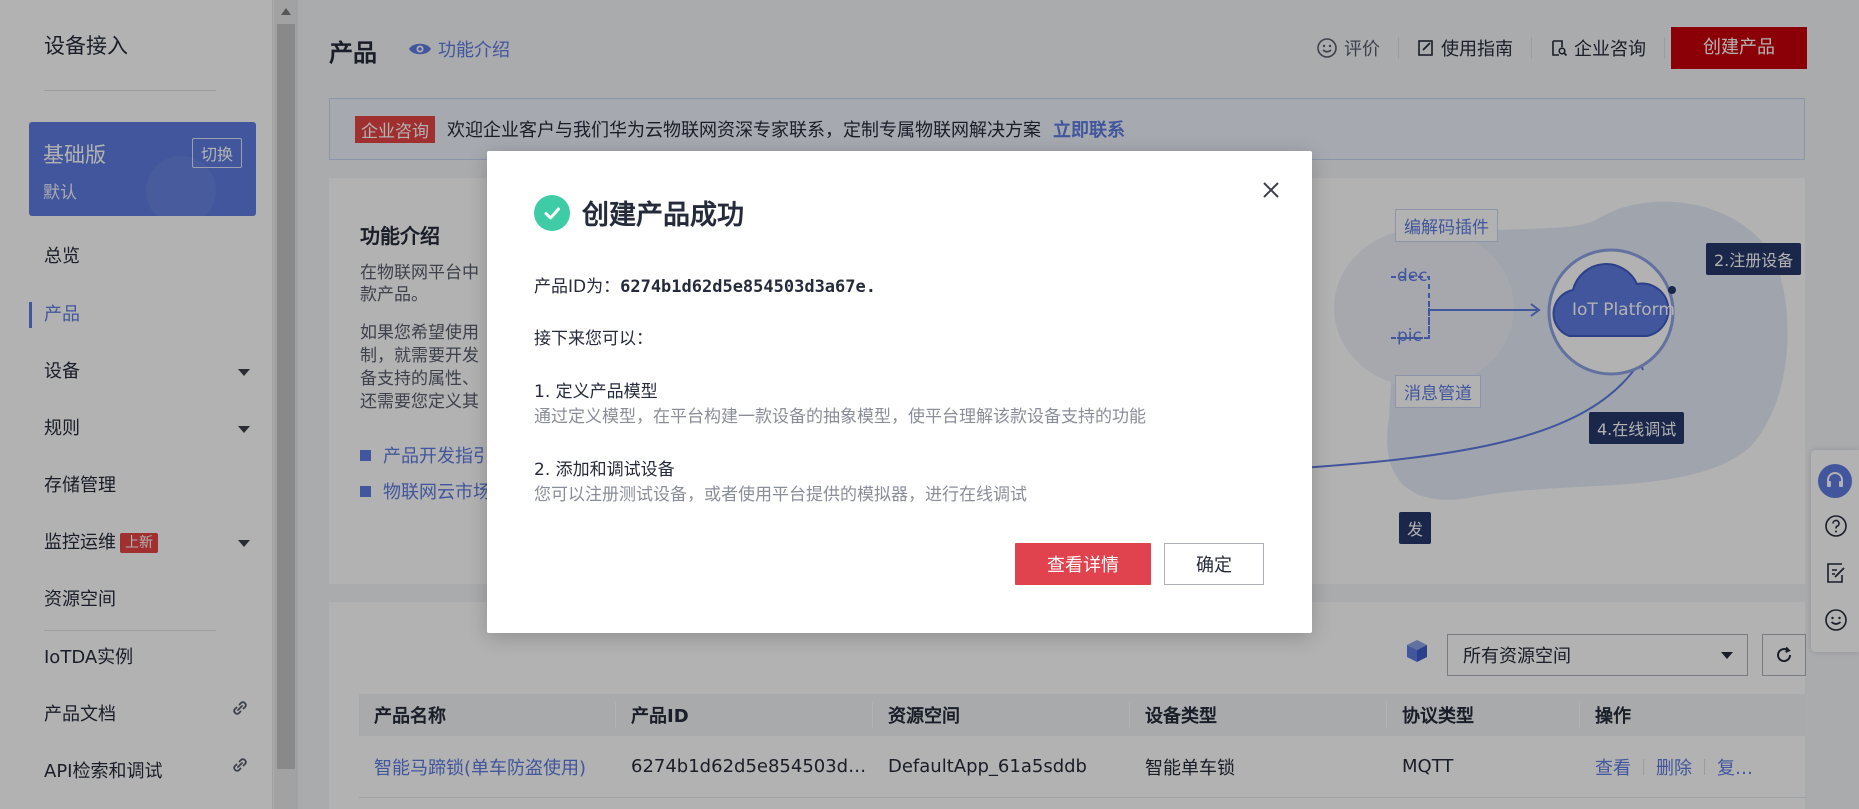 The image size is (1859, 809). I want to click on dialog-title-row: 创建产品成功, so click(639, 212).